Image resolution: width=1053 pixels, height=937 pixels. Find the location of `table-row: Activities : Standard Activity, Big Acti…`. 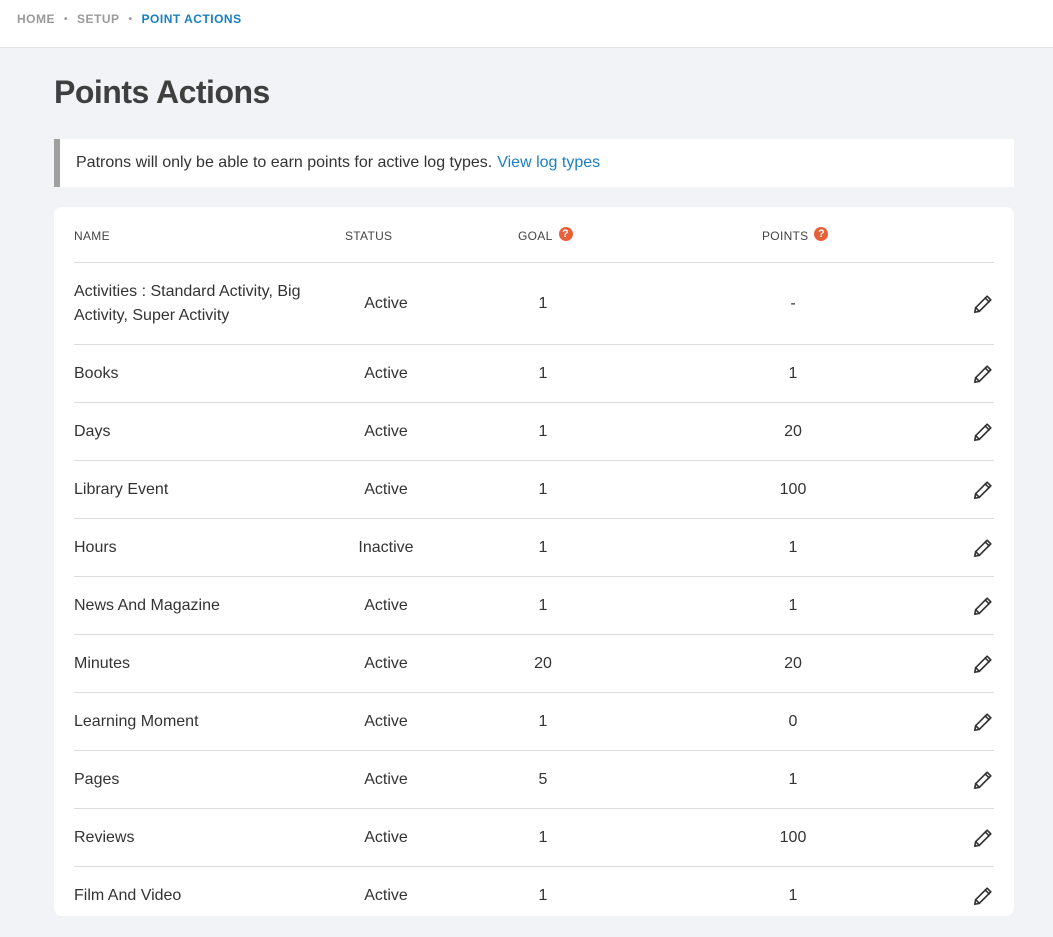

table-row: Activities : Standard Activity, Big Acti… is located at coordinates (534, 304).